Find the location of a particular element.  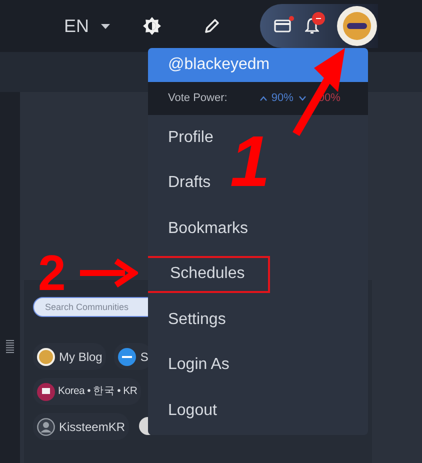

step-number: 2 is located at coordinates (52, 273).